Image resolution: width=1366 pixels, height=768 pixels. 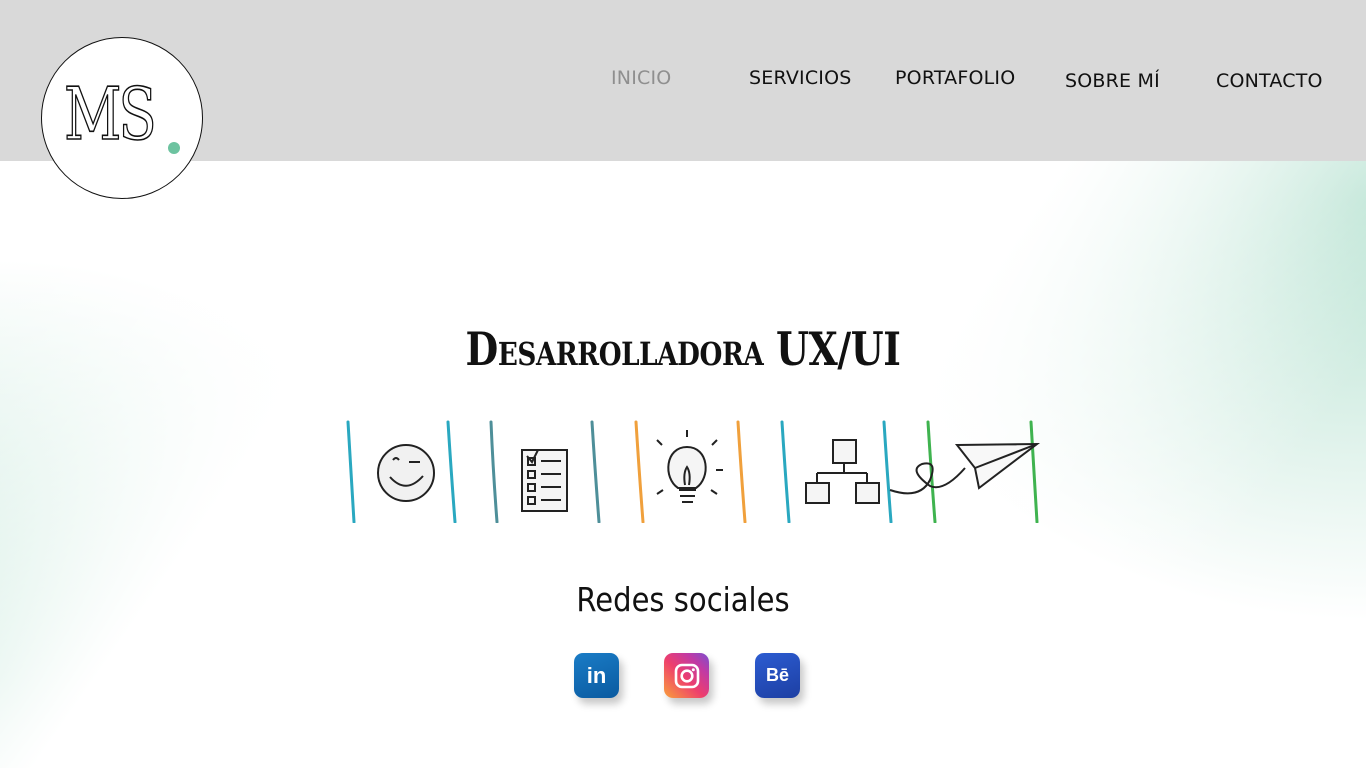 What do you see at coordinates (955, 78) in the screenshot?
I see `nav-item-portafolio: PORTAFOLIO` at bounding box center [955, 78].